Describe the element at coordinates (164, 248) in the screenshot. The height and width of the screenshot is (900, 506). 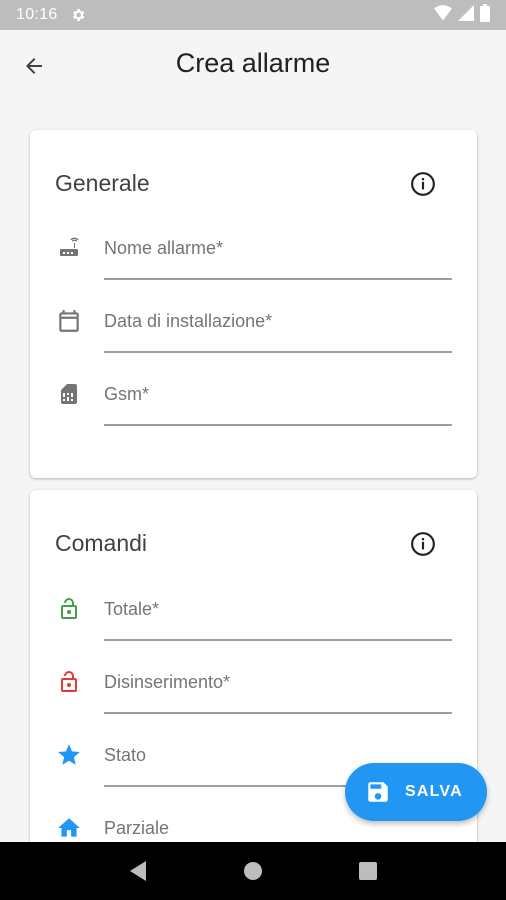
I see `field-label: Nome allarme*` at that location.